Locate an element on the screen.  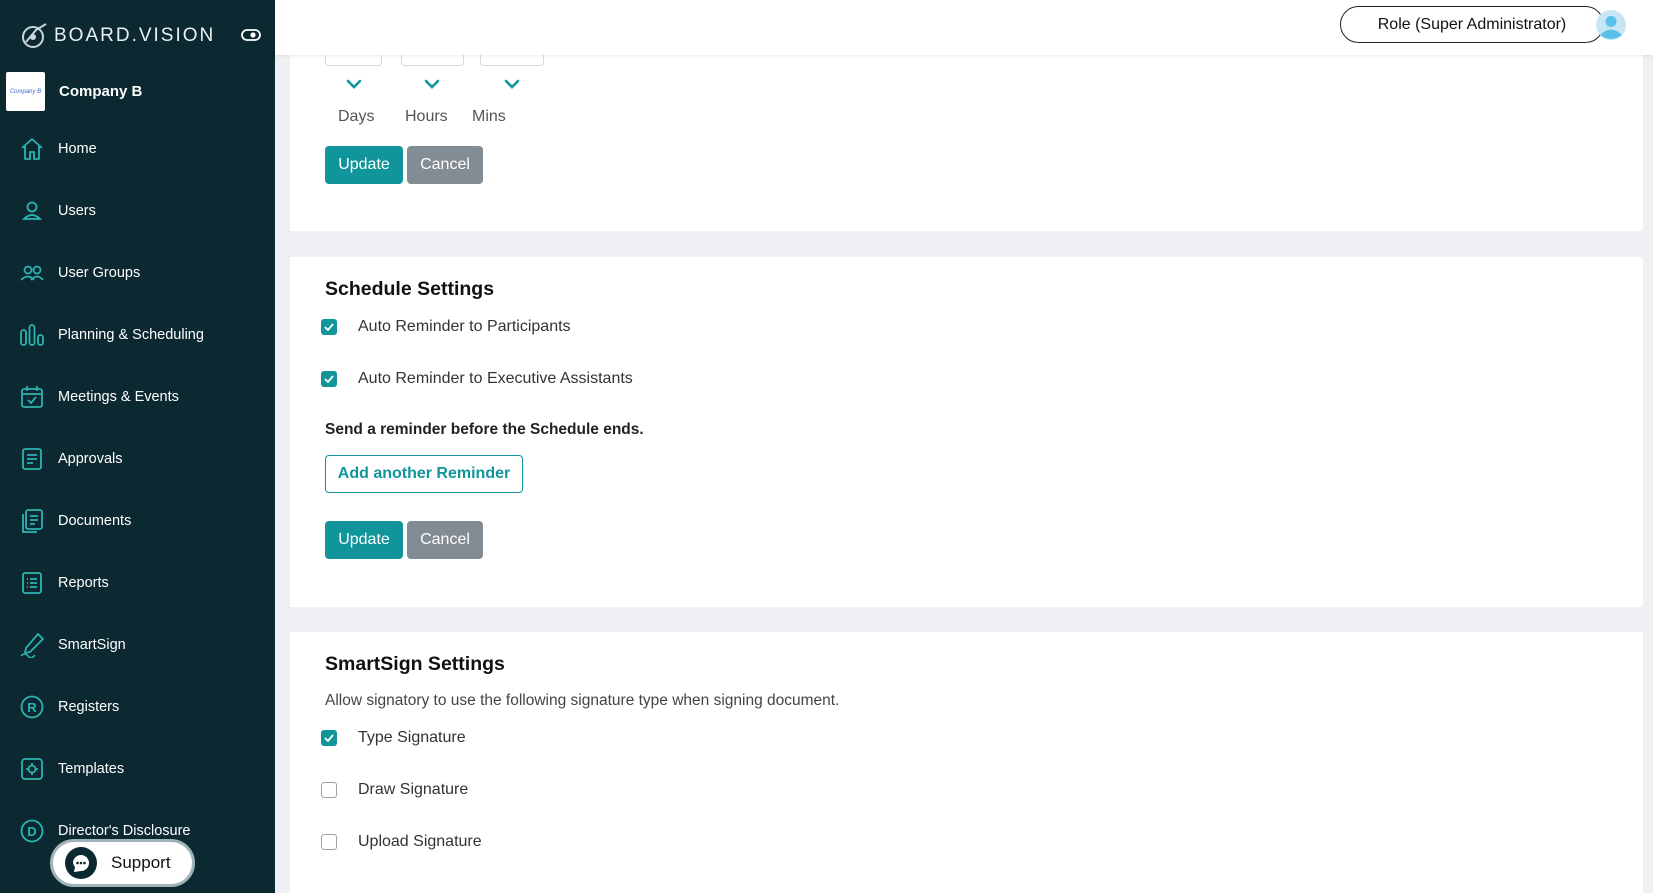
sidebar-item-registers: R Registers is located at coordinates (137, 707).